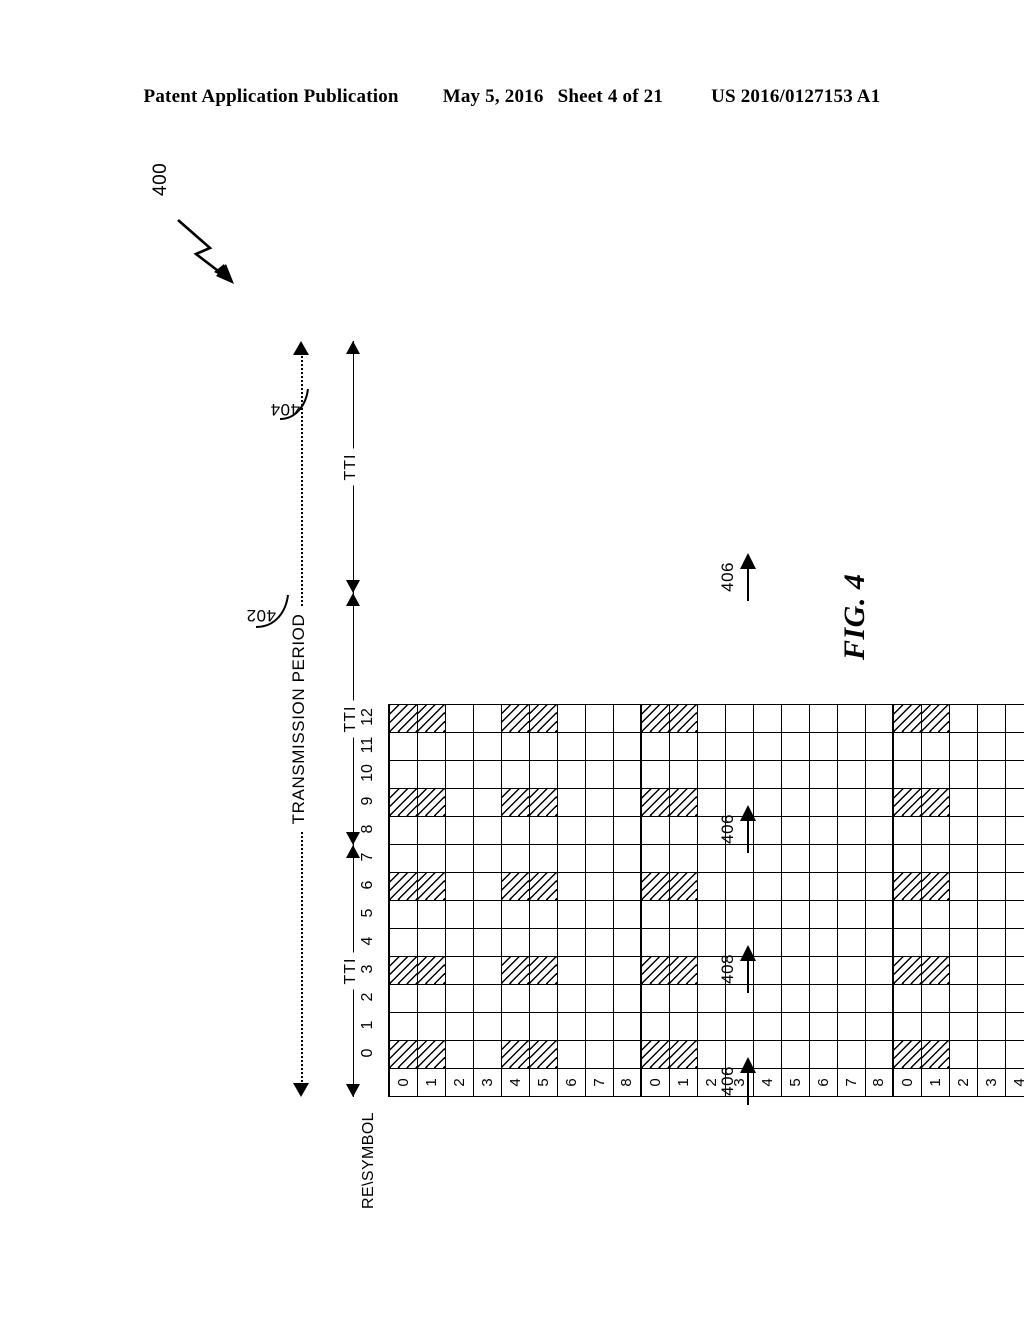 This screenshot has width=1024, height=1320. I want to click on grid-symbol-row: 7, so click(851, 900).